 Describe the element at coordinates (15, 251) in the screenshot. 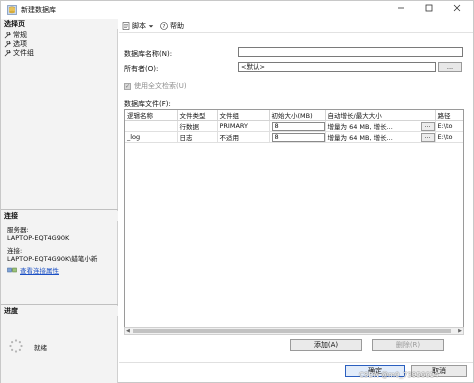

I see `connection-label: 连接:` at that location.